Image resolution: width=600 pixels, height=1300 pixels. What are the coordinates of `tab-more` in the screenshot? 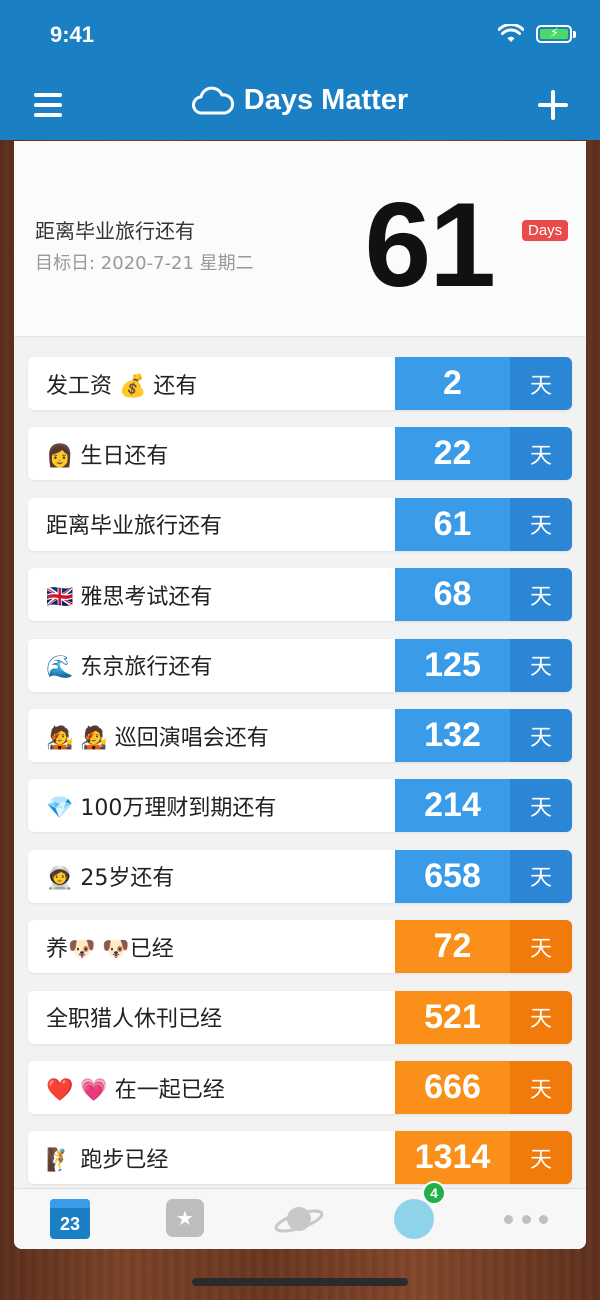 It's located at (526, 1219).